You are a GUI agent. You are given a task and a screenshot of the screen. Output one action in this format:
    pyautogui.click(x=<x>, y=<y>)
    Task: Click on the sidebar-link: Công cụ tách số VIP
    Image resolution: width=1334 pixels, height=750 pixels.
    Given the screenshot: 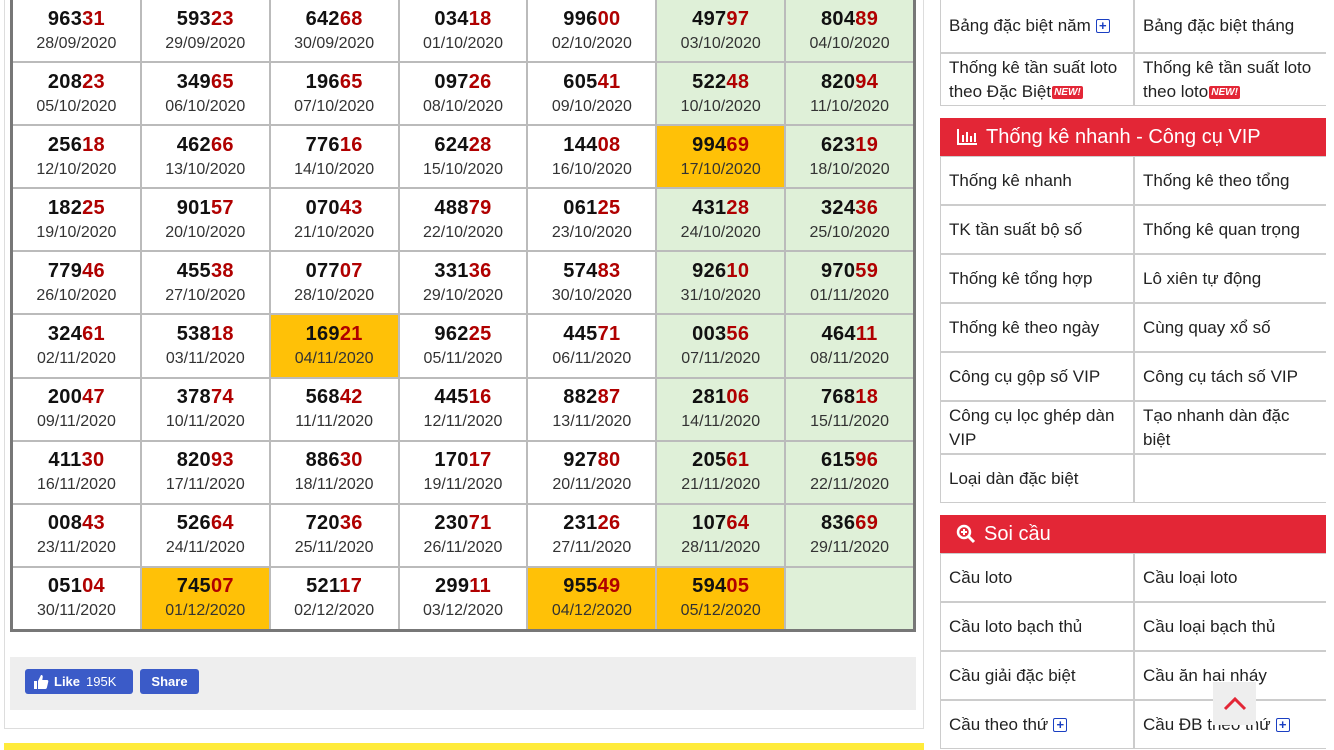 What is the action you would take?
    pyautogui.click(x=1231, y=376)
    